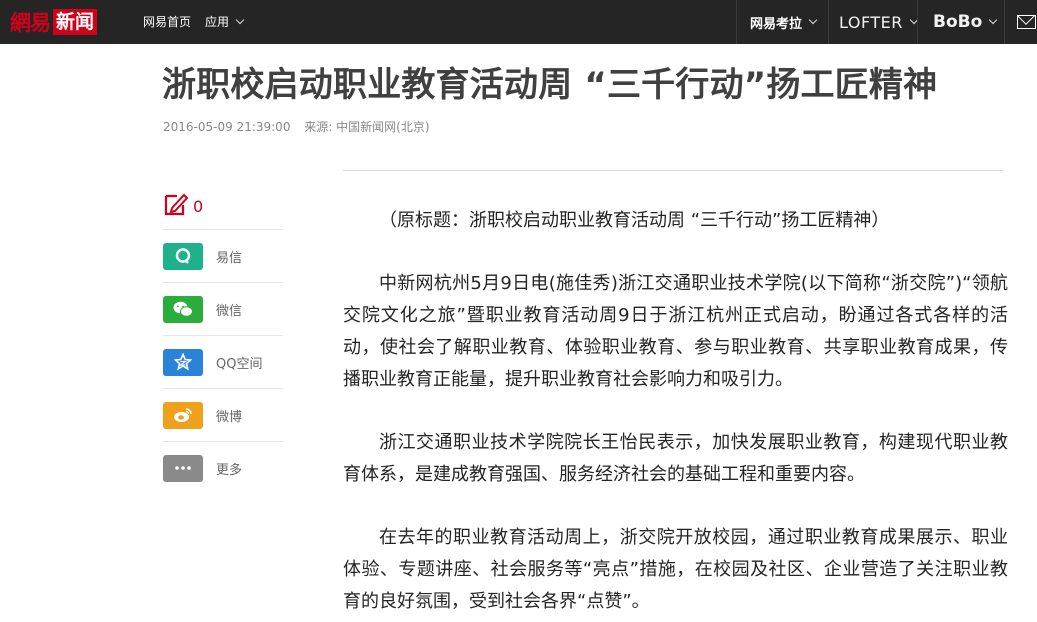 This screenshot has height=622, width=1037. Describe the element at coordinates (239, 364) in the screenshot. I see `share-label: QQ空间` at that location.